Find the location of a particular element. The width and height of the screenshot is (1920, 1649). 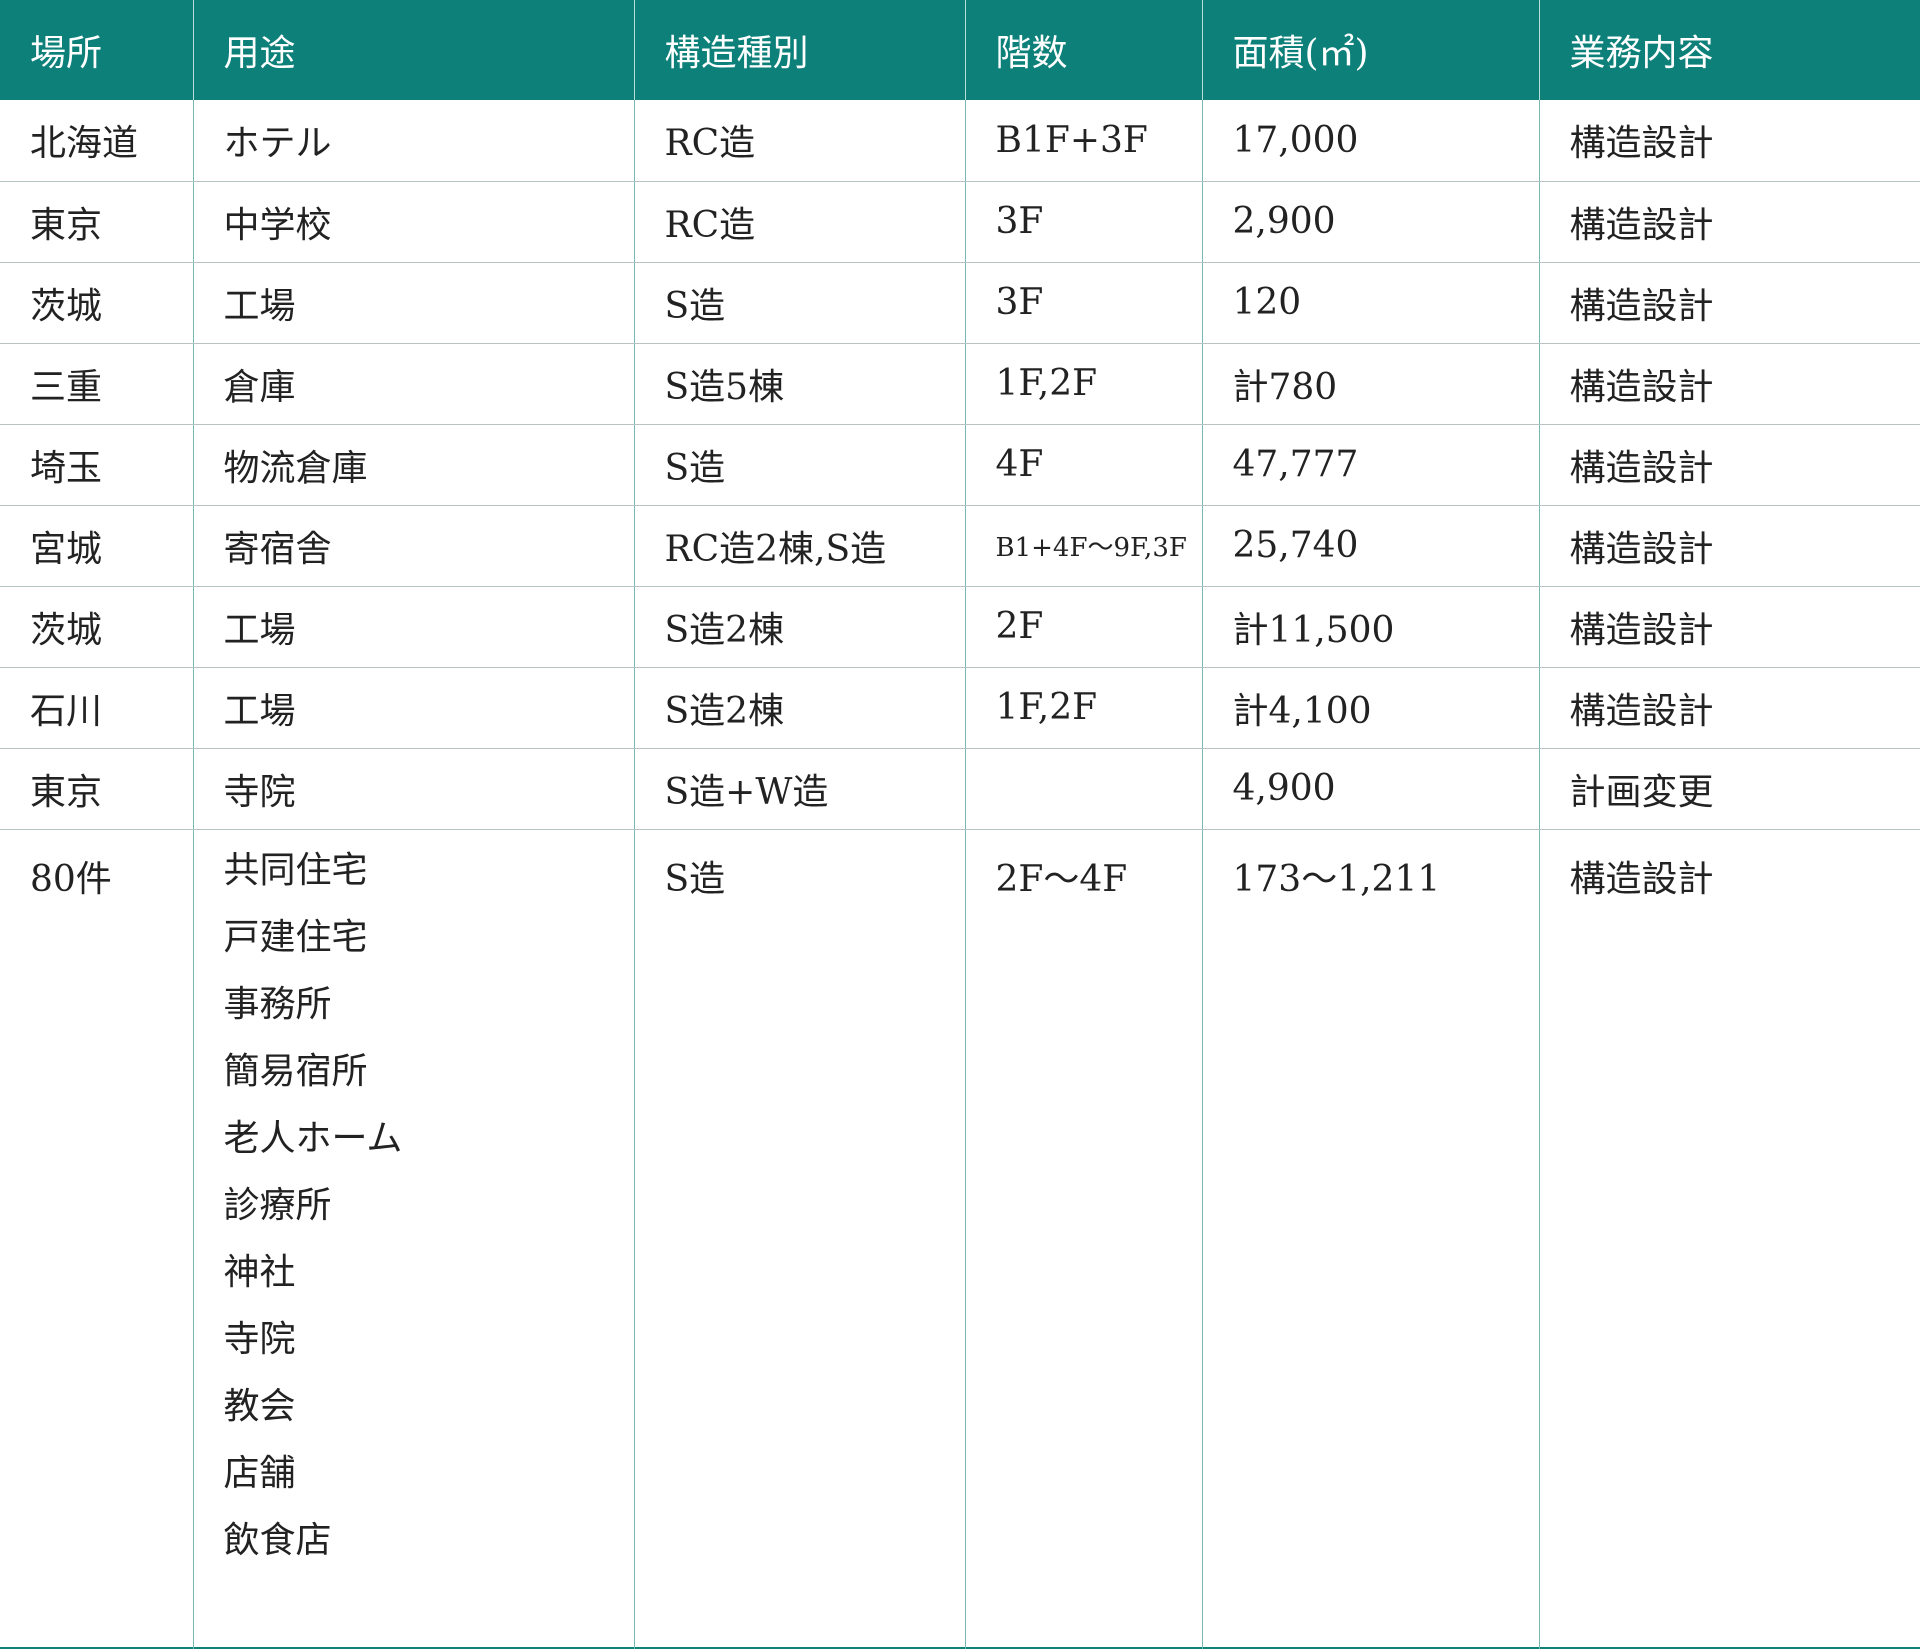

use-list-item: 簡易宿所 is located at coordinates (295, 1071).